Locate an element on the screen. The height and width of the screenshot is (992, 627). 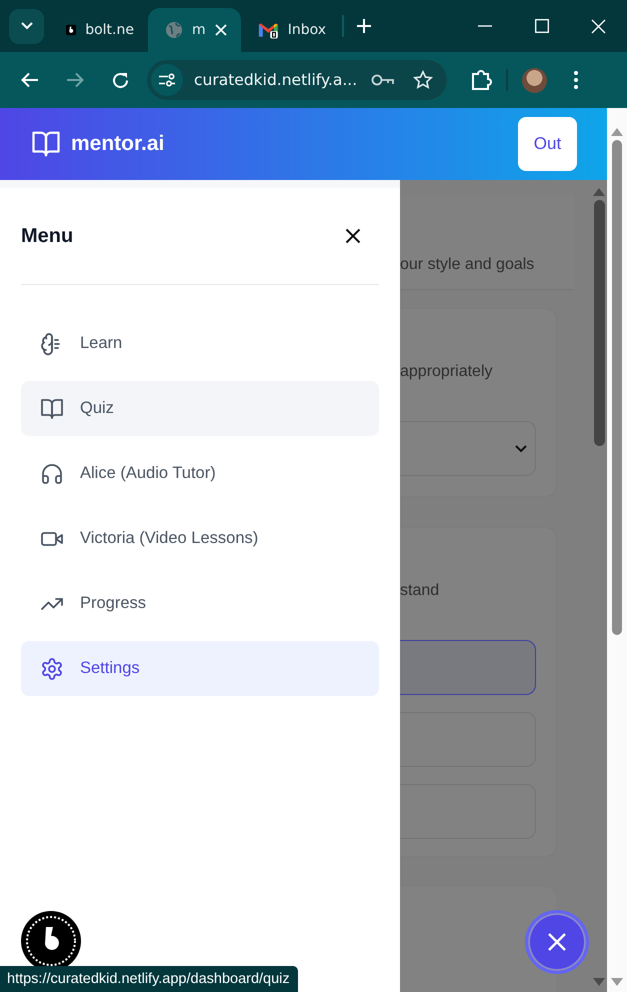
book-icon is located at coordinates (52, 408).